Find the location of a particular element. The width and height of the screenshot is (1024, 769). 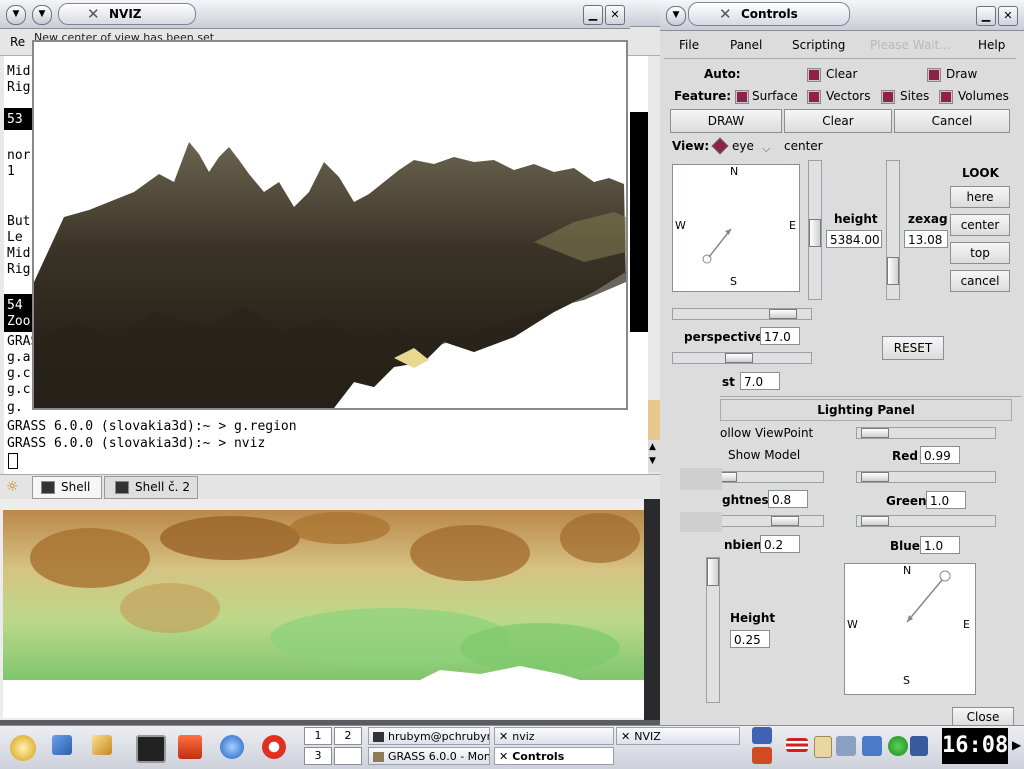

green-field: 1.0 is located at coordinates (946, 500).